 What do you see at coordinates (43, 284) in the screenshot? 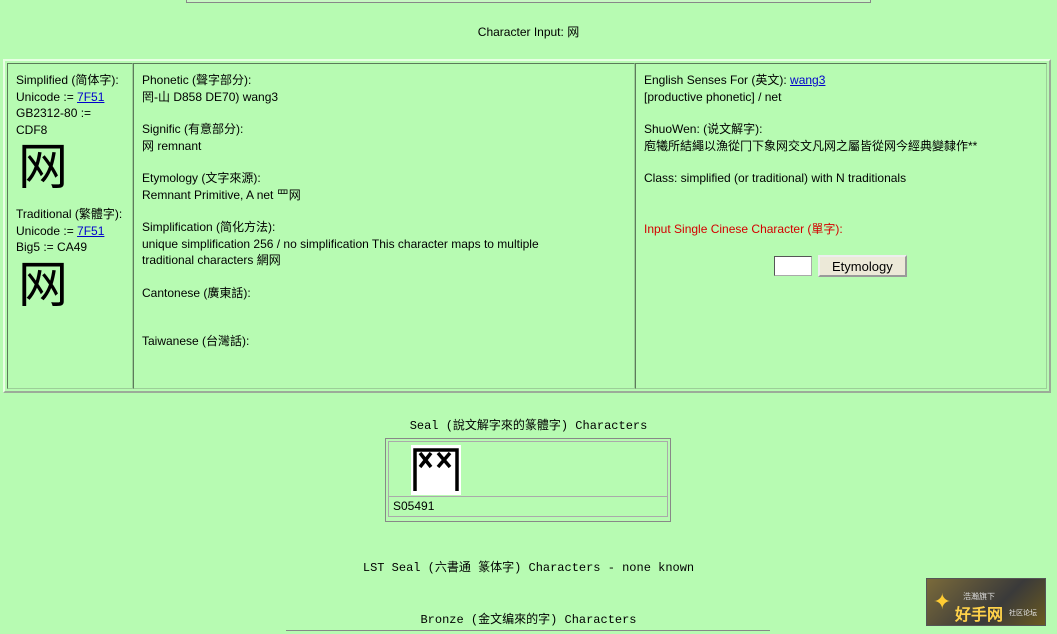
I see `traditional-character-glyph: 网` at bounding box center [43, 284].